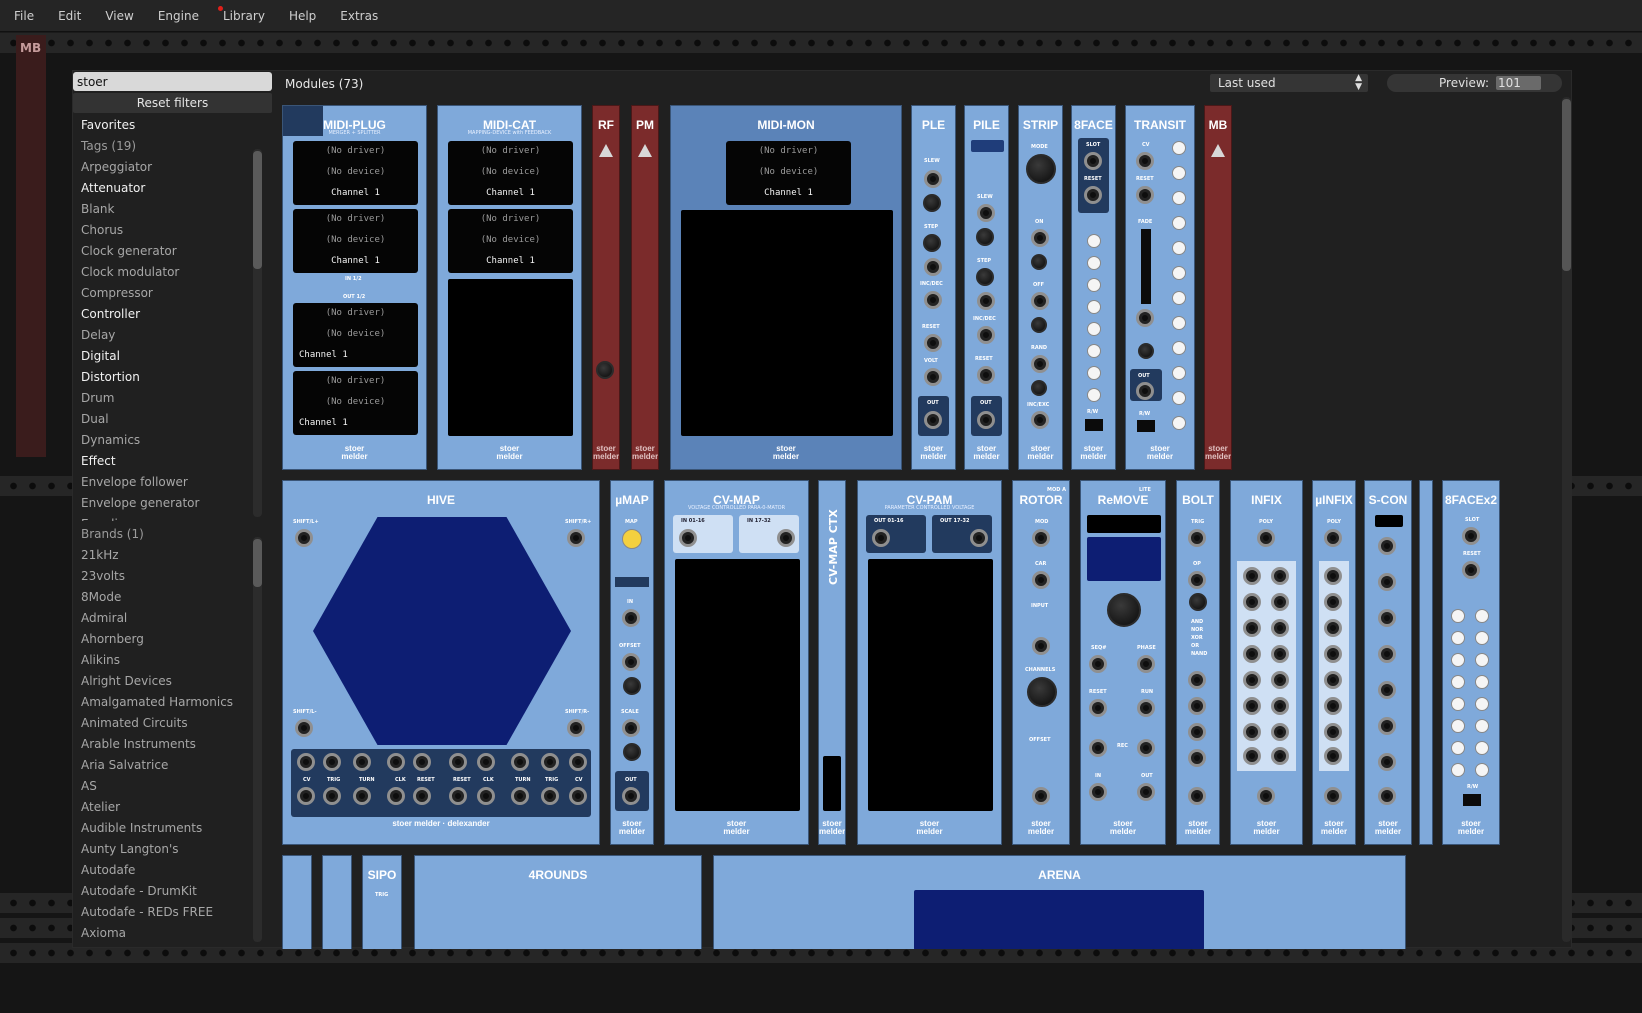 The width and height of the screenshot is (1642, 1013). Describe the element at coordinates (382, 902) in the screenshot. I see `module-sipo: SIPO TRIG` at that location.